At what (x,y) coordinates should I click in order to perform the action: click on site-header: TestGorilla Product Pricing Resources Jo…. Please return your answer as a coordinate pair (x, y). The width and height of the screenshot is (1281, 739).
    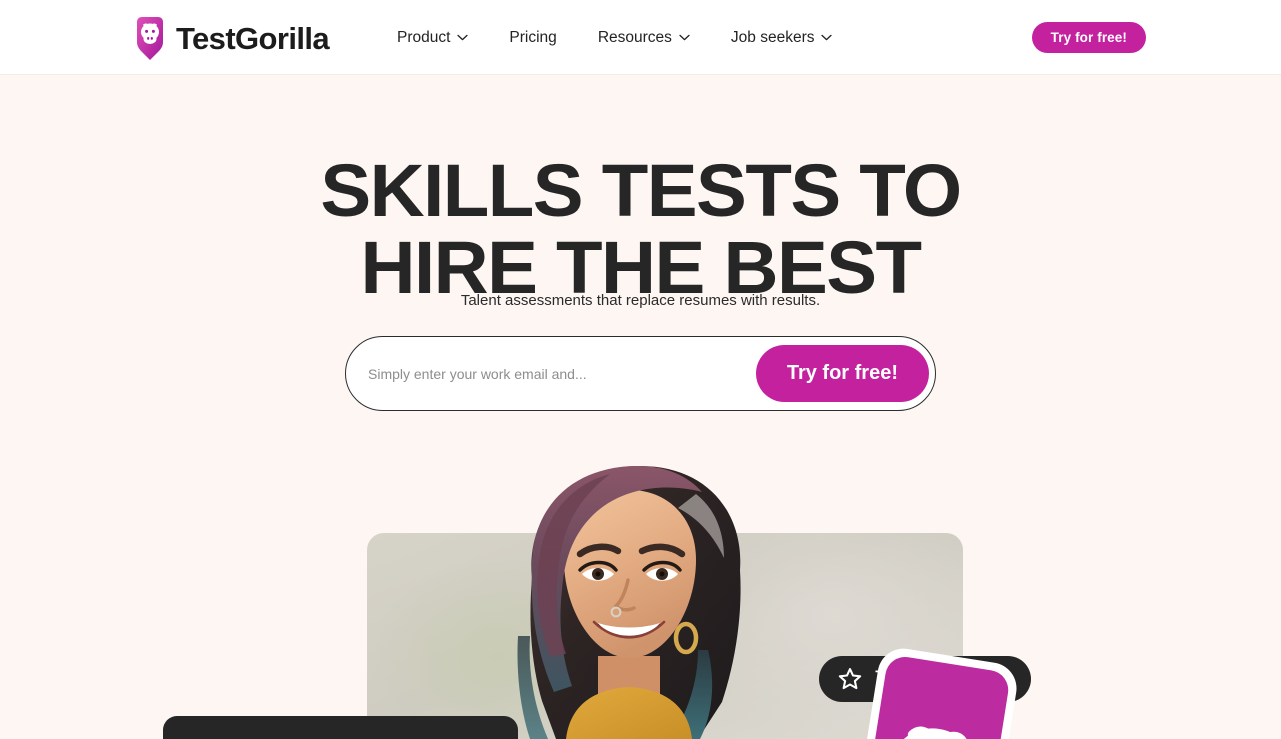
    Looking at the image, I should click on (640, 37).